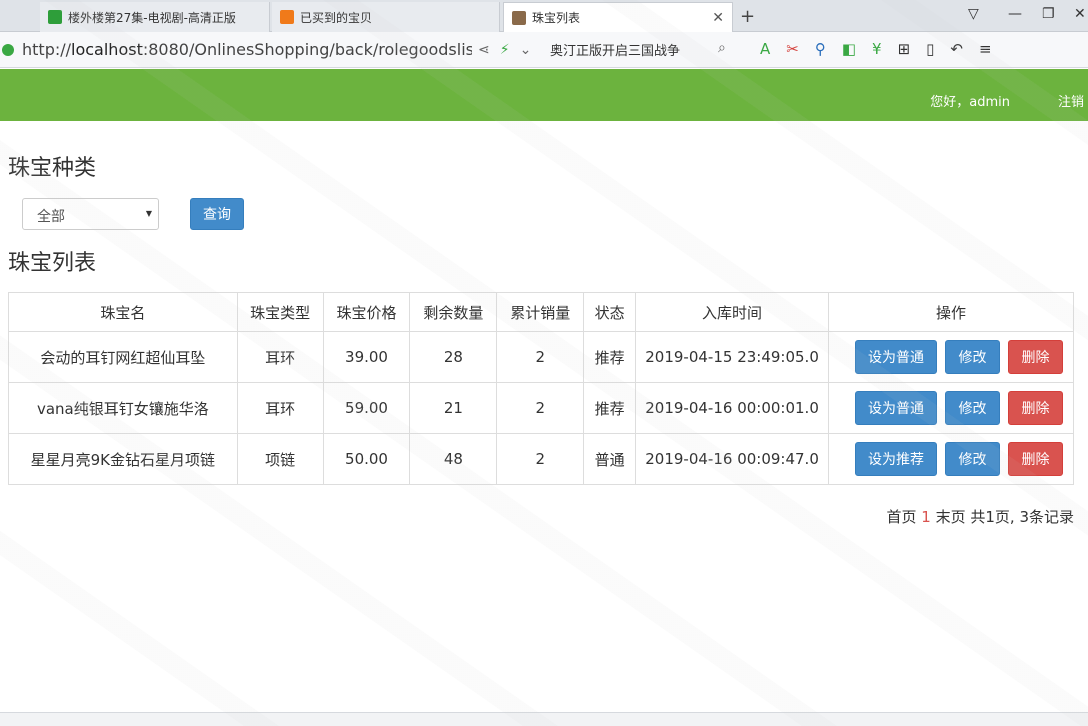 Image resolution: width=1088 pixels, height=726 pixels. I want to click on col-header-type: 珠宝类型, so click(280, 312).